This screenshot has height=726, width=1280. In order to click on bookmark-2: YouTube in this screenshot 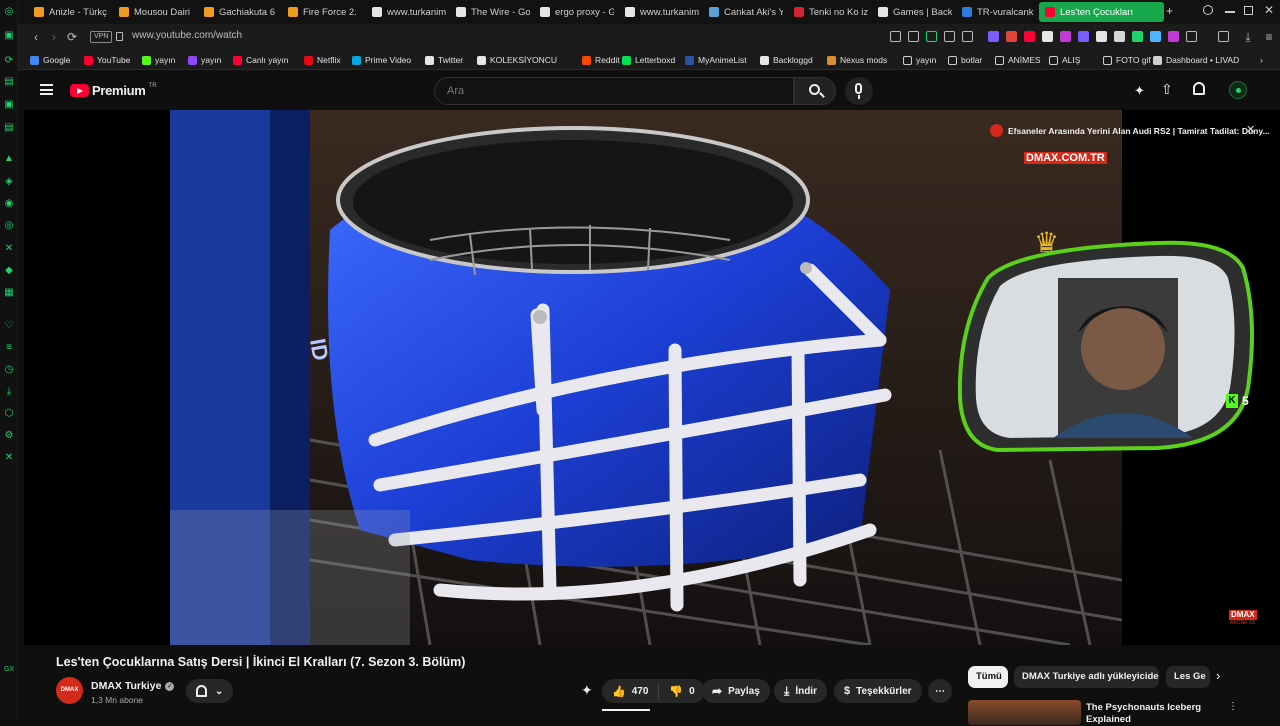, I will do `click(107, 60)`.